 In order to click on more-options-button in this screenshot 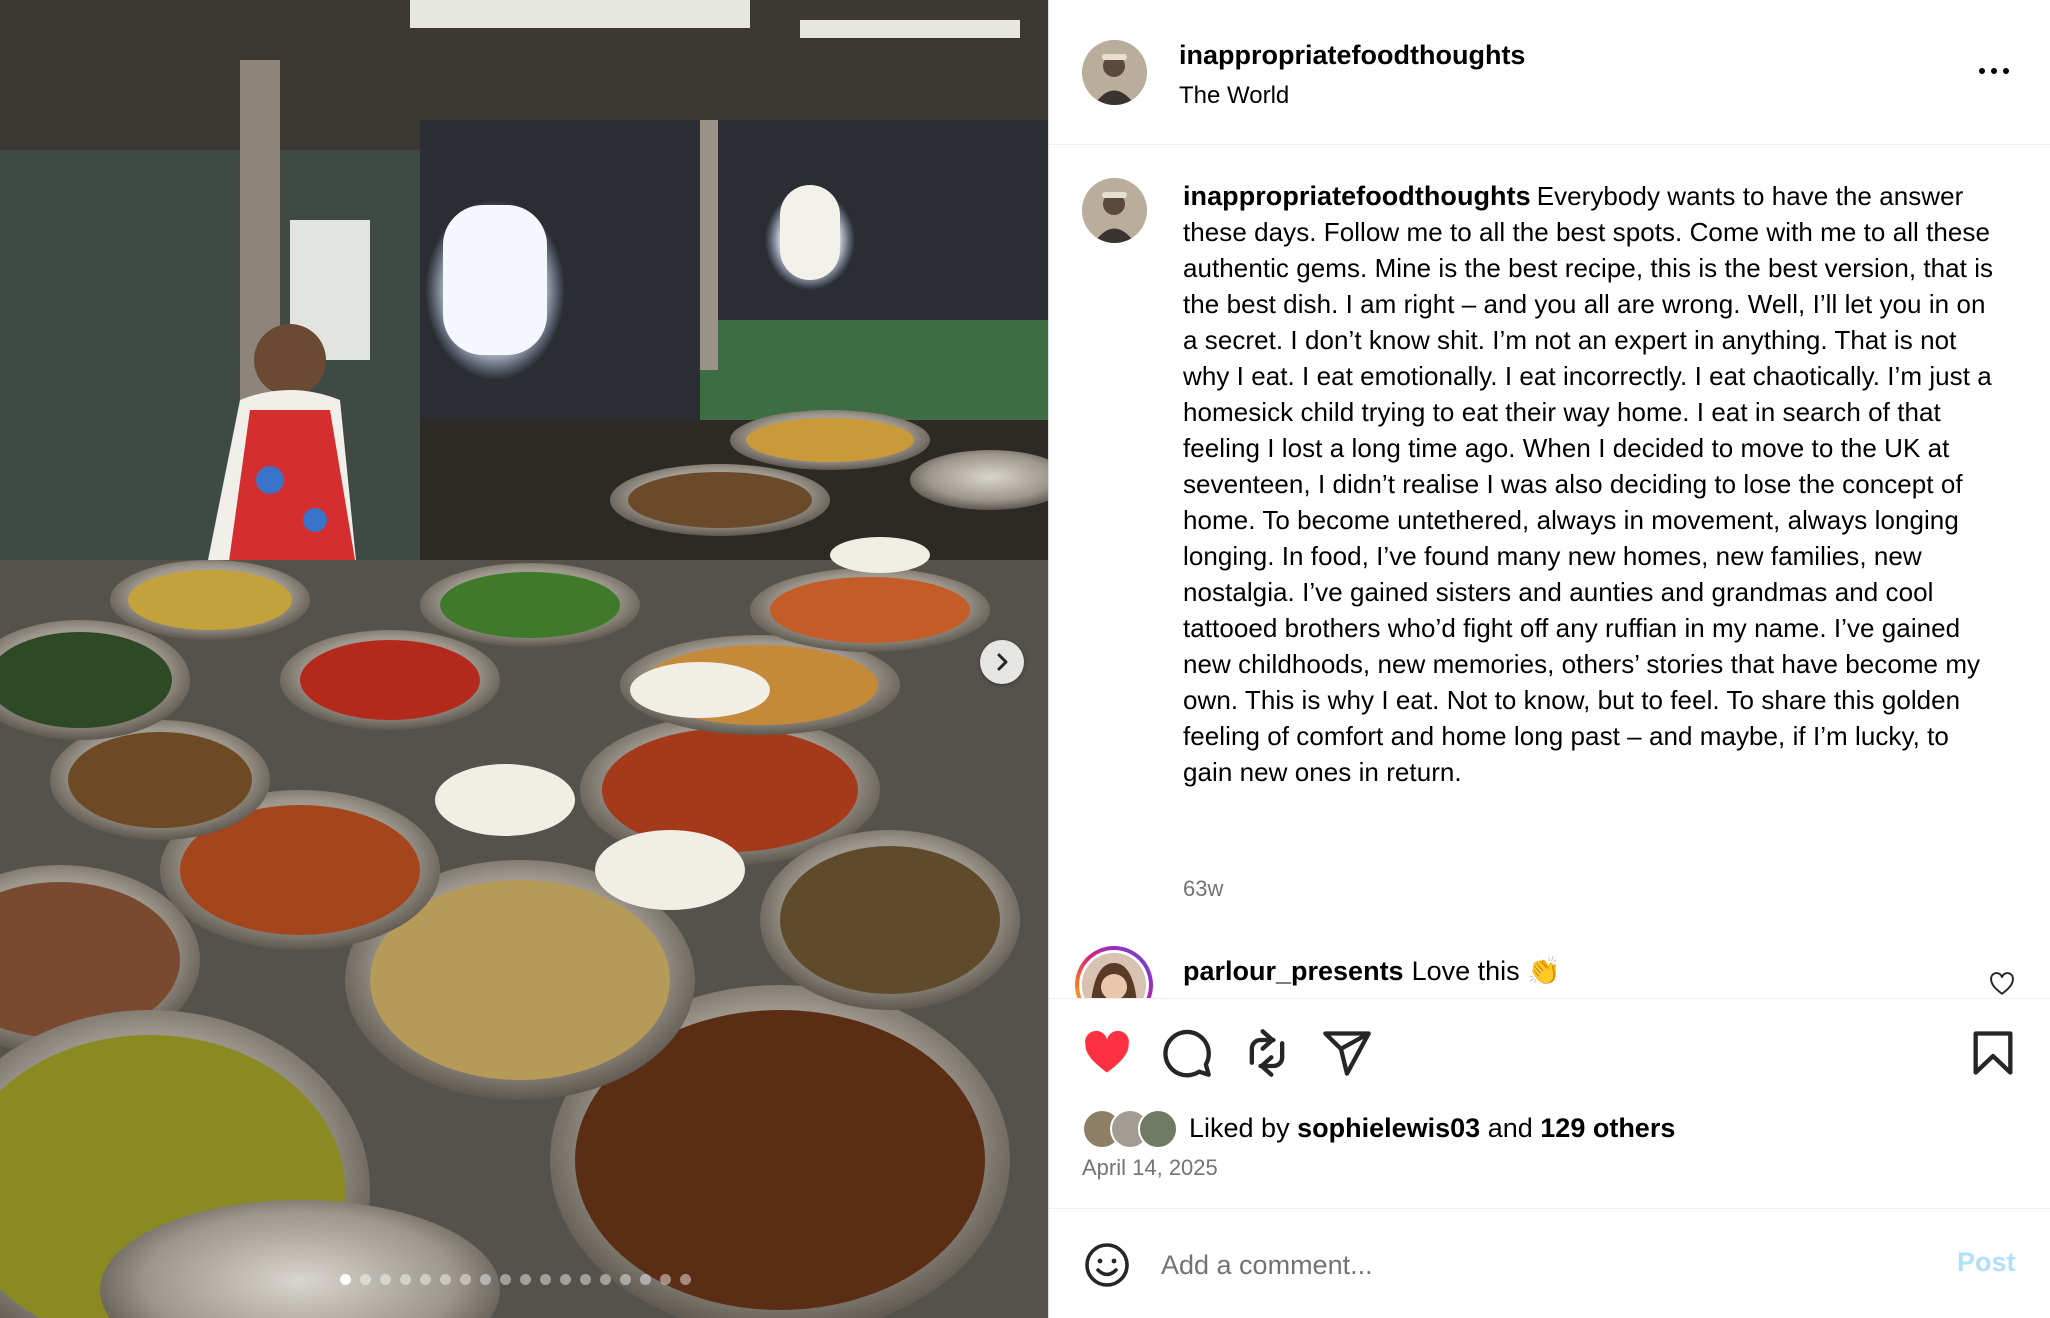, I will do `click(1994, 71)`.